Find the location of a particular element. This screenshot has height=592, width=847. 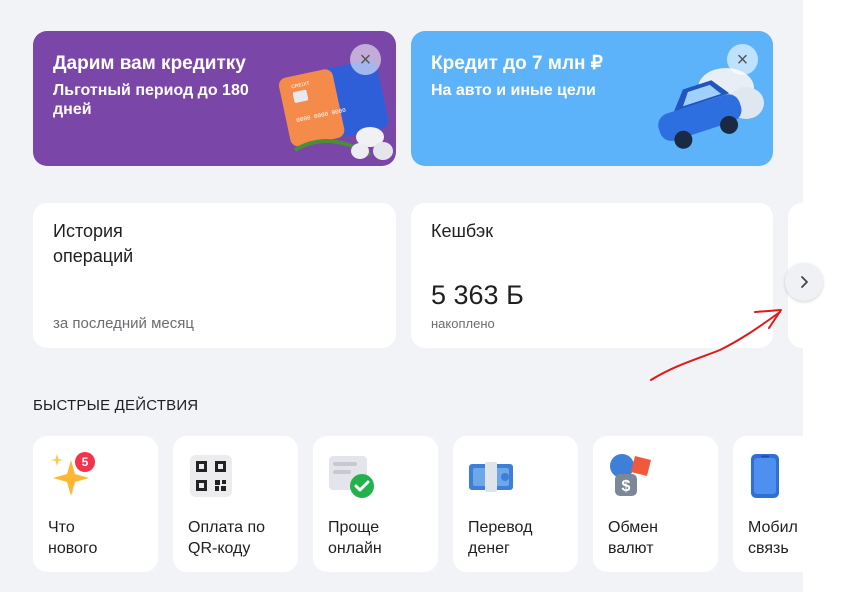

chevron-right-icon is located at coordinates (804, 282).